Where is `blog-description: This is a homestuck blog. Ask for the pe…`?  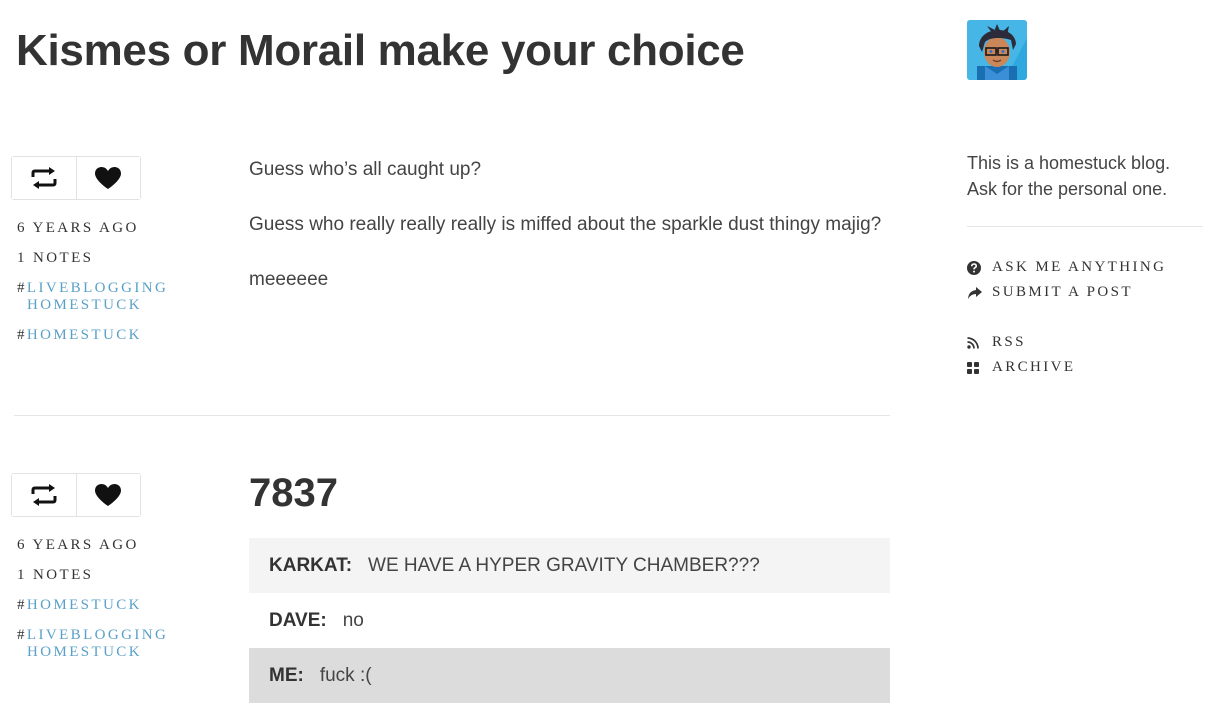
blog-description: This is a homestuck blog. Ask for the pe… is located at coordinates (1069, 176).